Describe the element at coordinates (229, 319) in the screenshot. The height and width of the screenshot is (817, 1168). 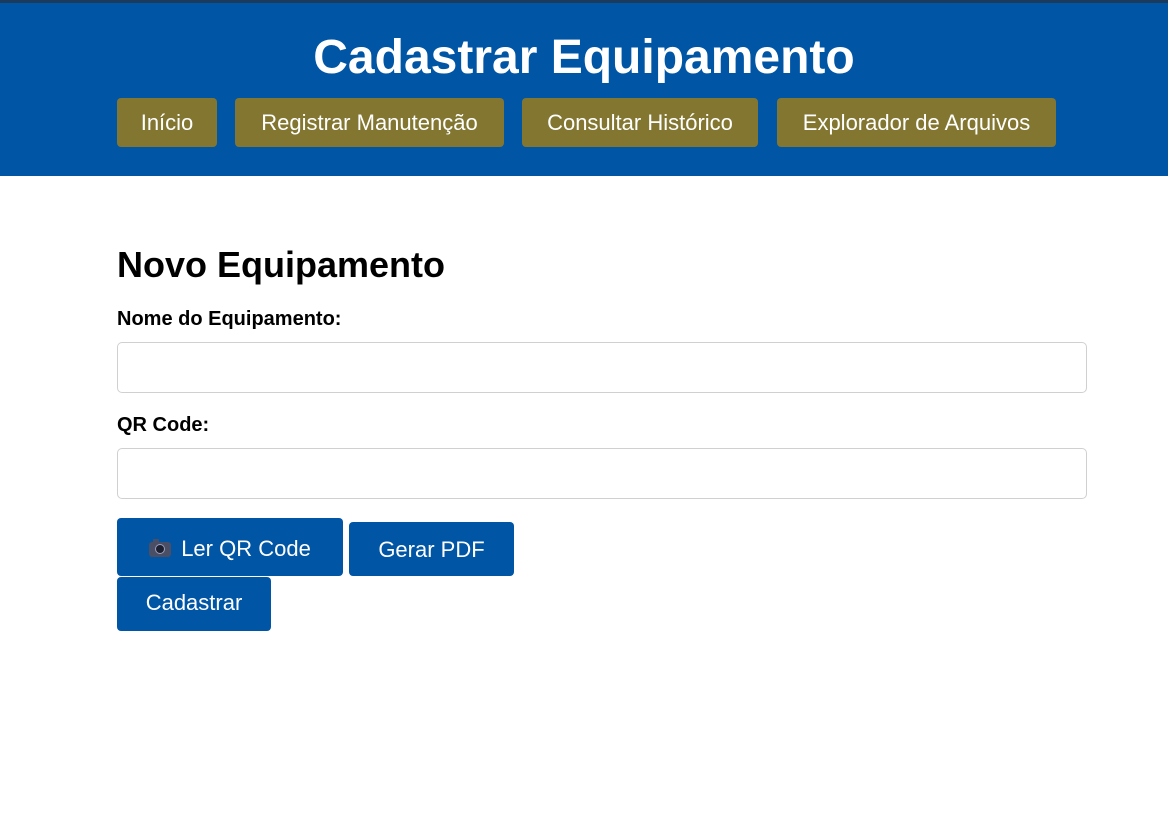
I see `equipment-name-label: Nome do Equipamento:` at that location.